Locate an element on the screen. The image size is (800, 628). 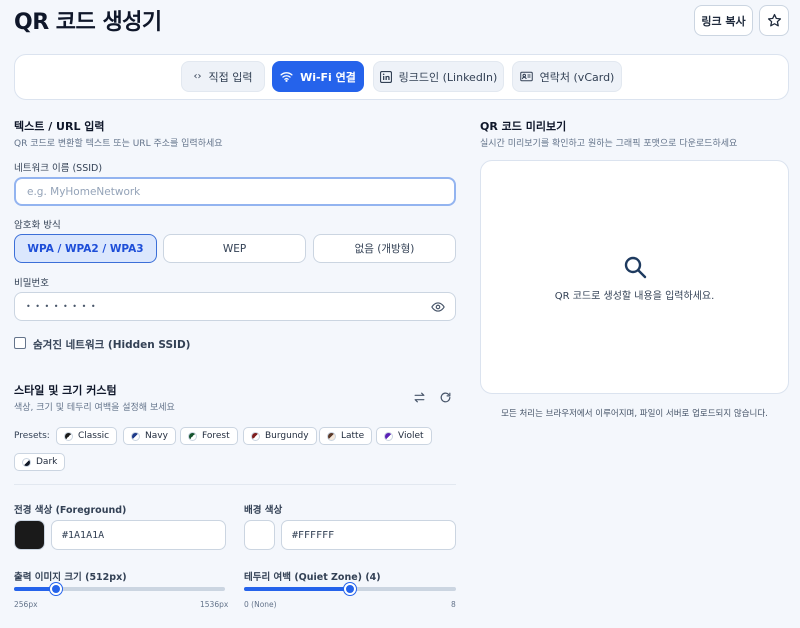
ssid-input: e.g. MyHomeNetwork is located at coordinates (235, 191).